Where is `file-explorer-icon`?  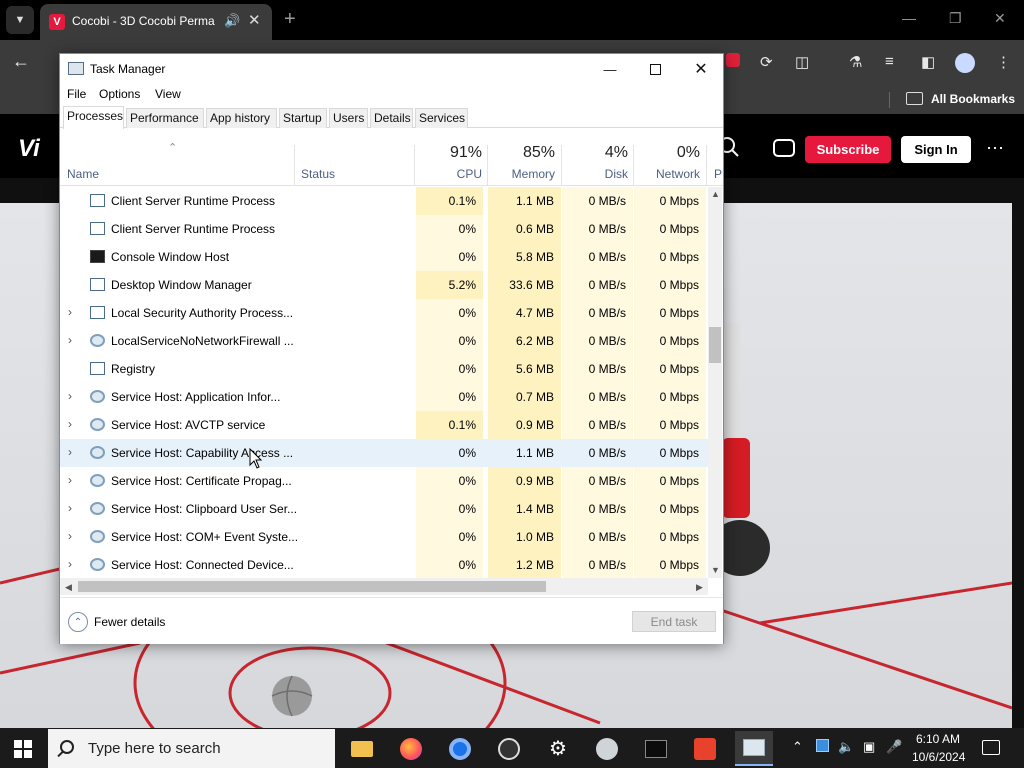
file-explorer-icon is located at coordinates (362, 748).